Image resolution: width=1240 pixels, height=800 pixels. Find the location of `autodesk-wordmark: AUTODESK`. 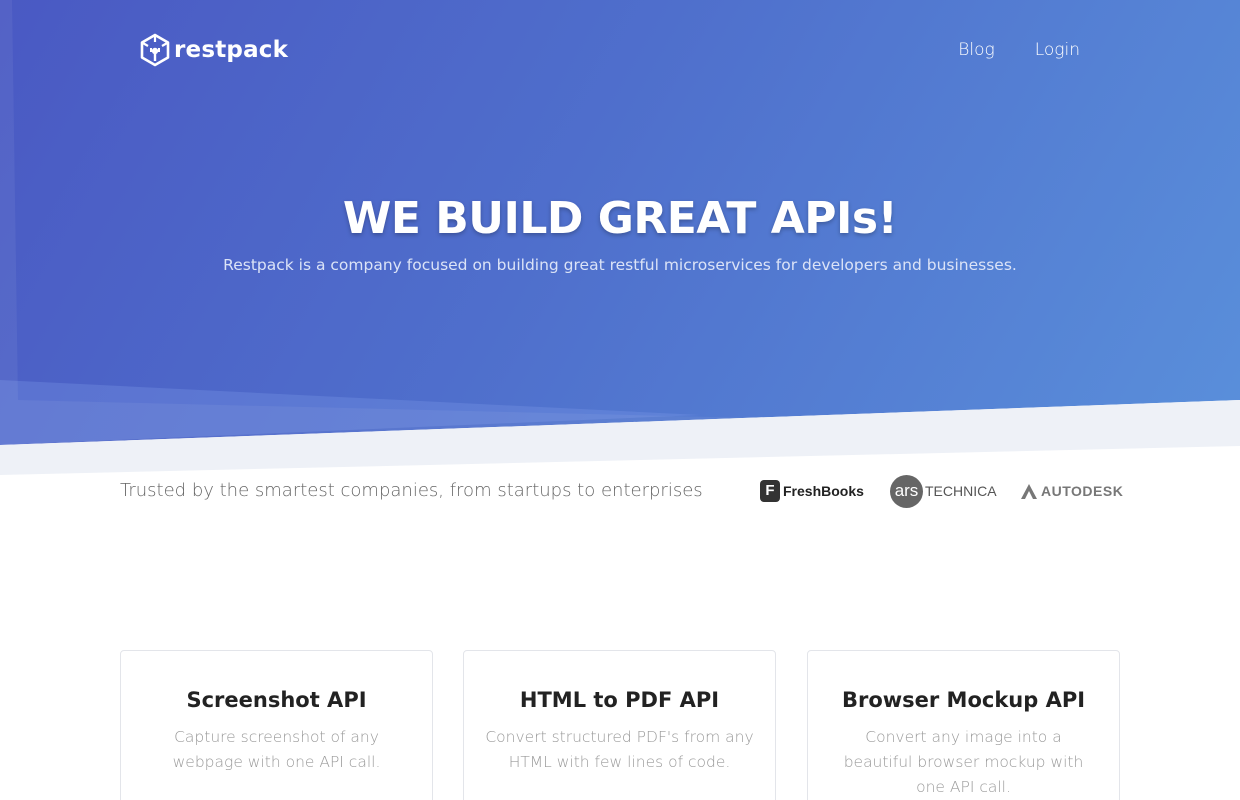

autodesk-wordmark: AUTODESK is located at coordinates (1082, 491).